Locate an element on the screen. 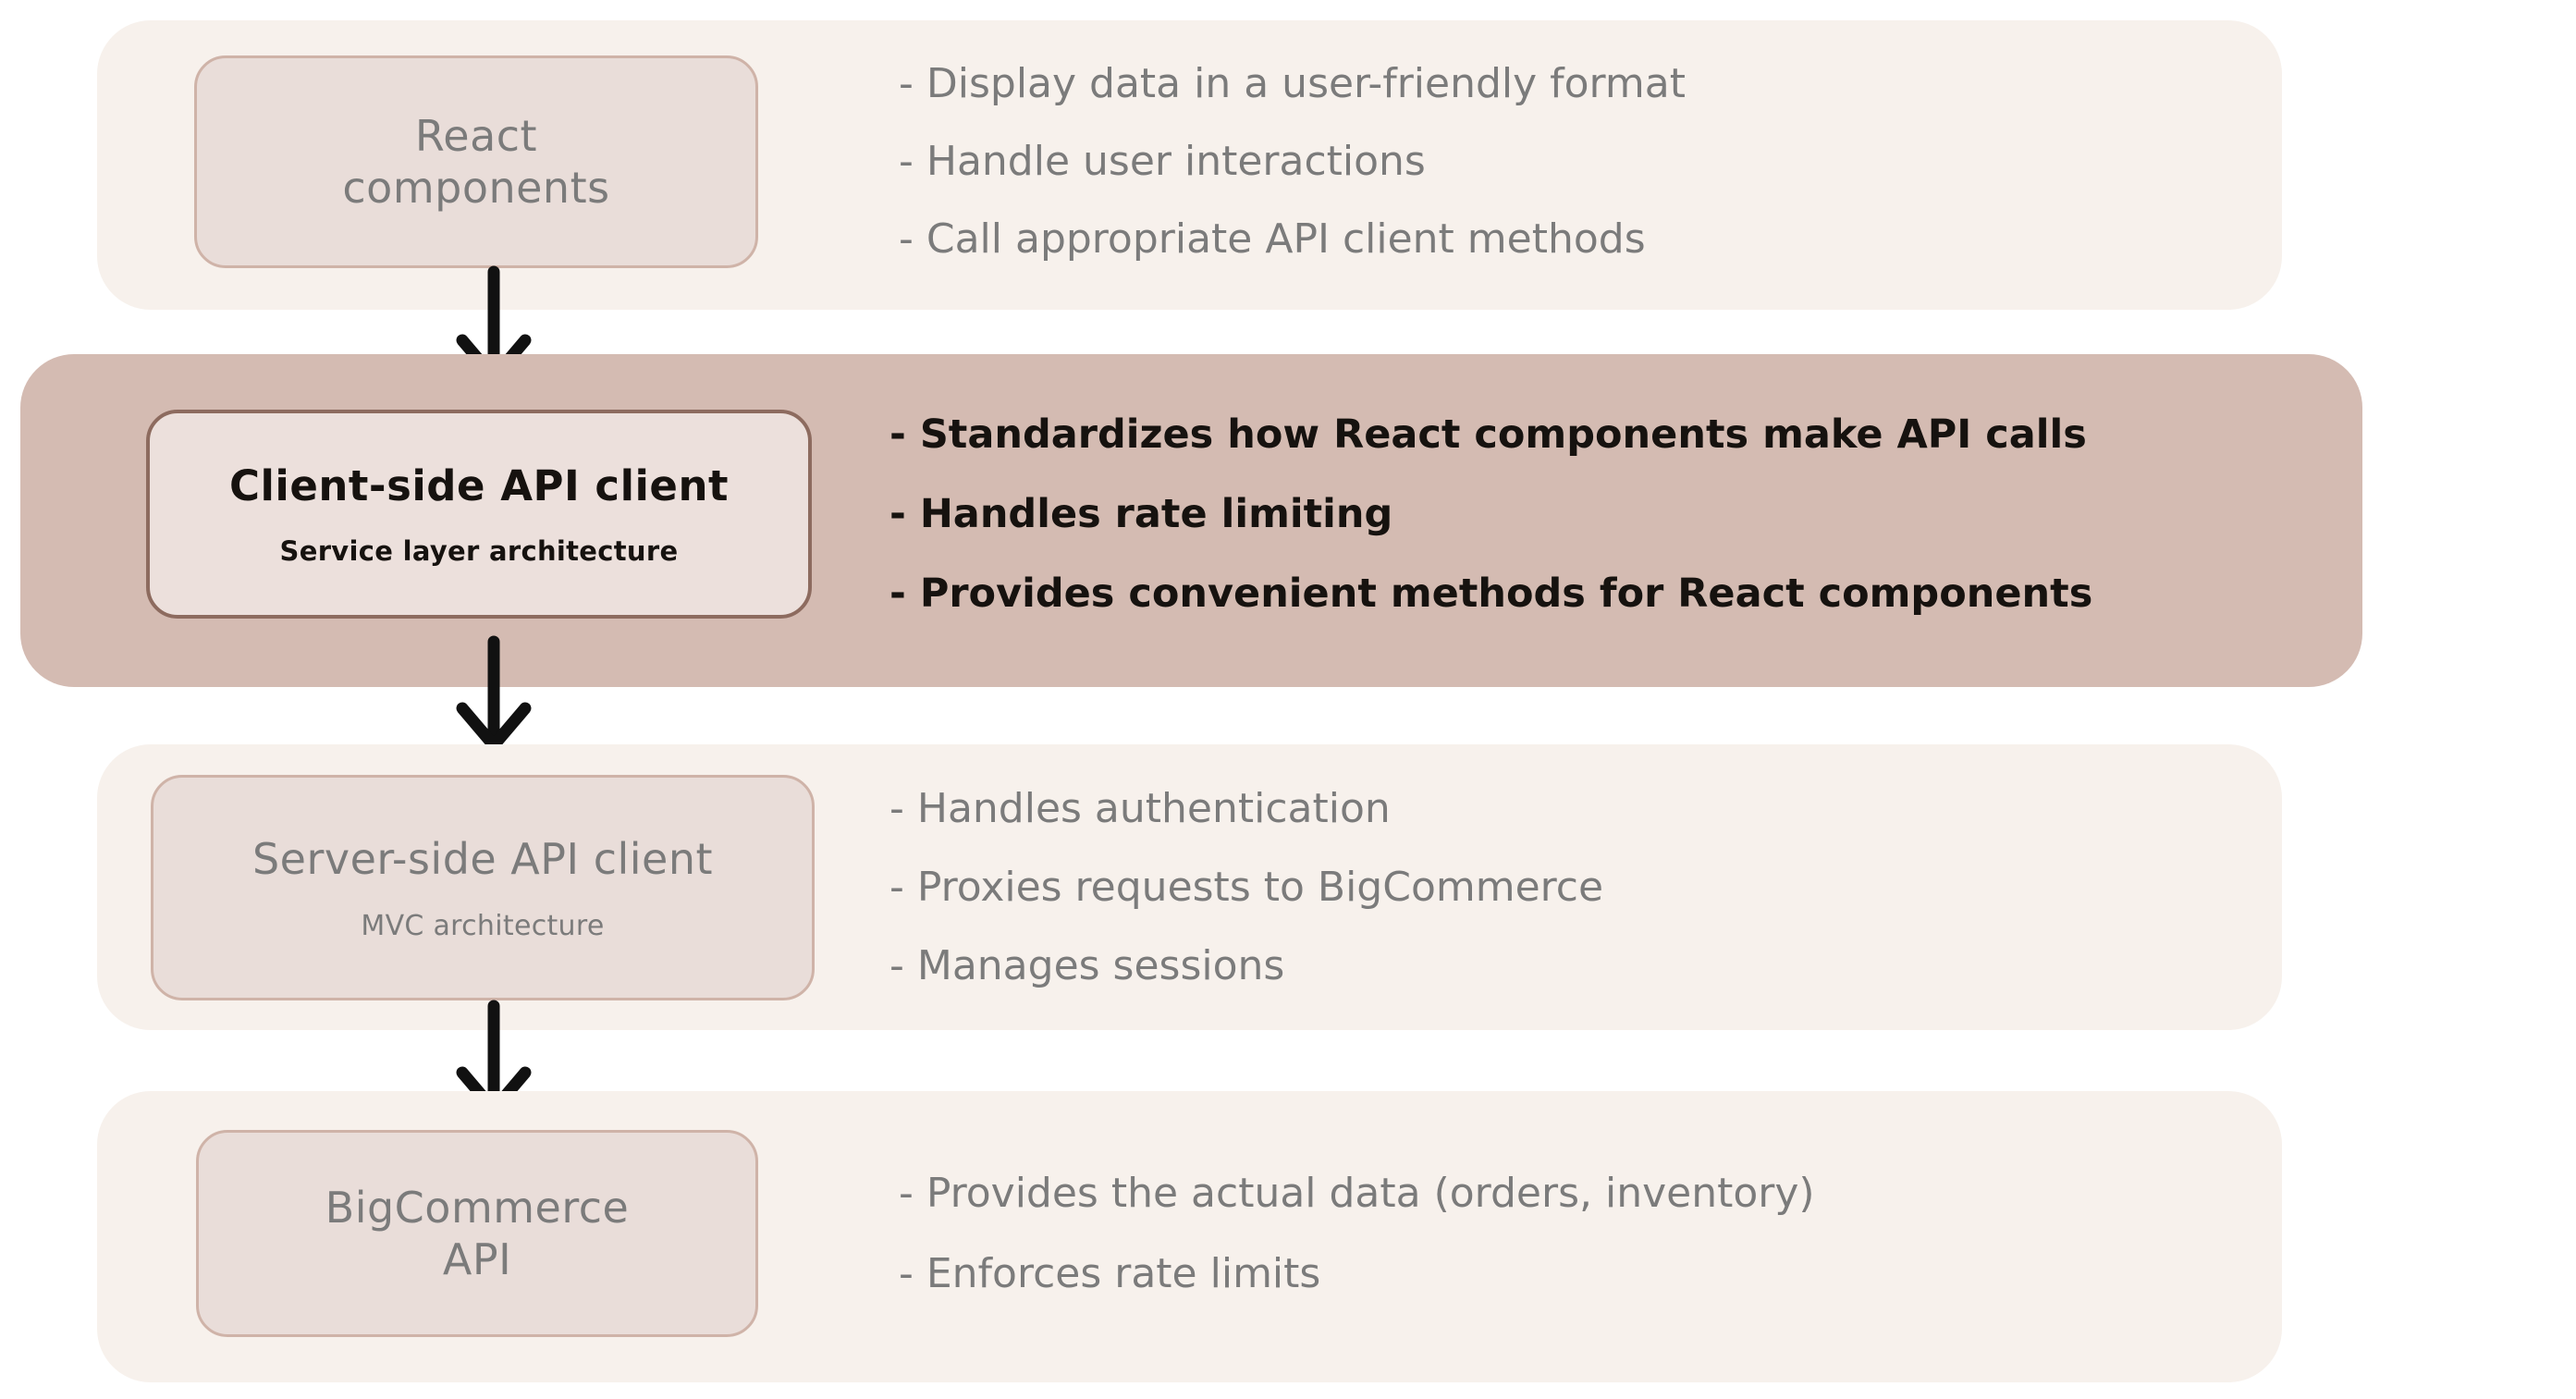 The height and width of the screenshot is (1399, 2576). list-item: - Handle user interactions is located at coordinates (1162, 161).